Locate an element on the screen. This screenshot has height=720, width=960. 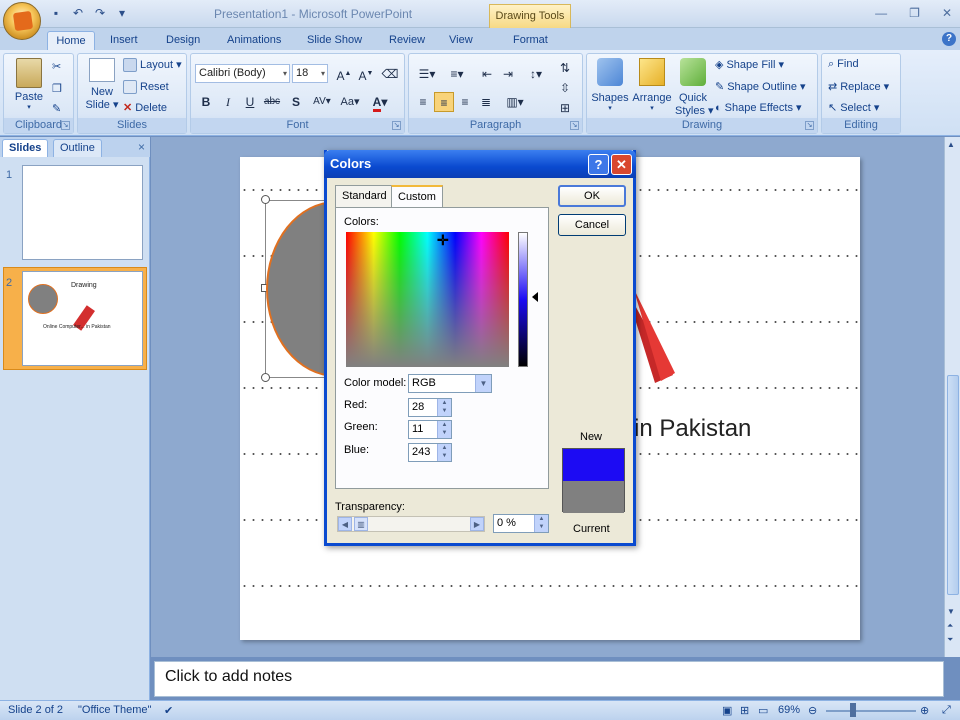
format-painter-icon: ✎ is located at coordinates (56, 108).